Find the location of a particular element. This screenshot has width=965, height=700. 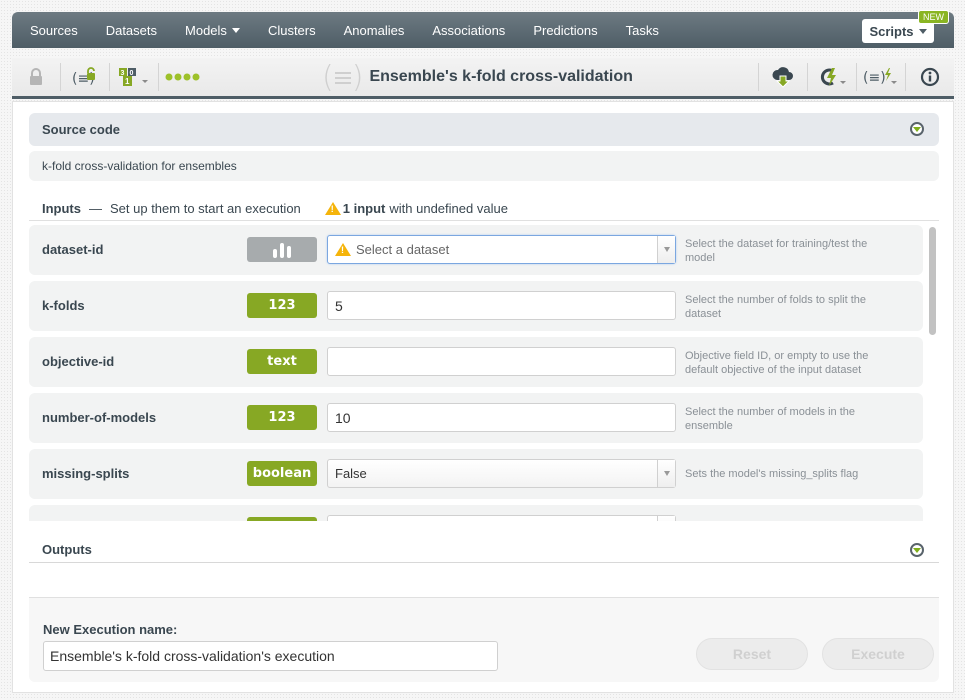

nav-label: Associations is located at coordinates (469, 30).